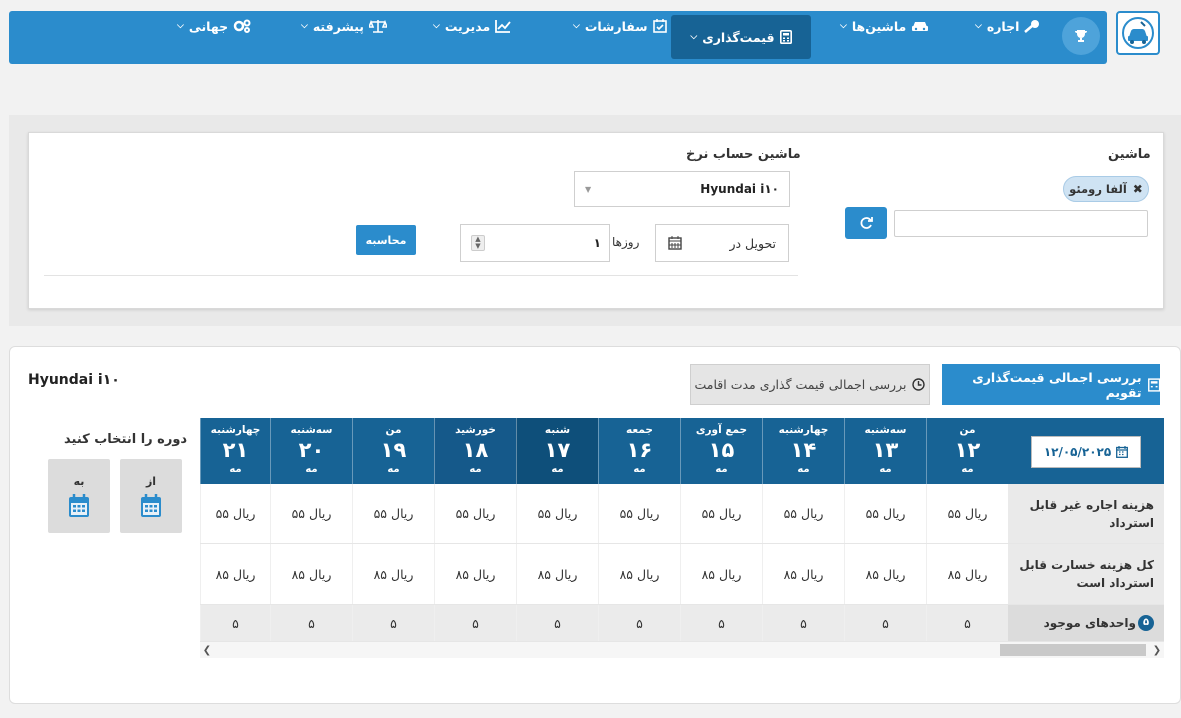  Describe the element at coordinates (235, 451) in the screenshot. I see `day-header: چهارشنبه ۲۱ مه` at that location.